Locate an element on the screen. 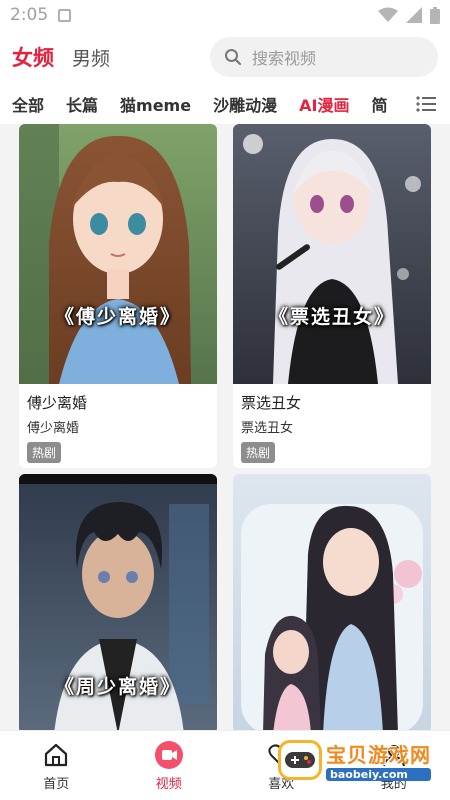 This screenshot has height=800, width=450. card-cover: 《周少离婚》 is located at coordinates (118, 602).